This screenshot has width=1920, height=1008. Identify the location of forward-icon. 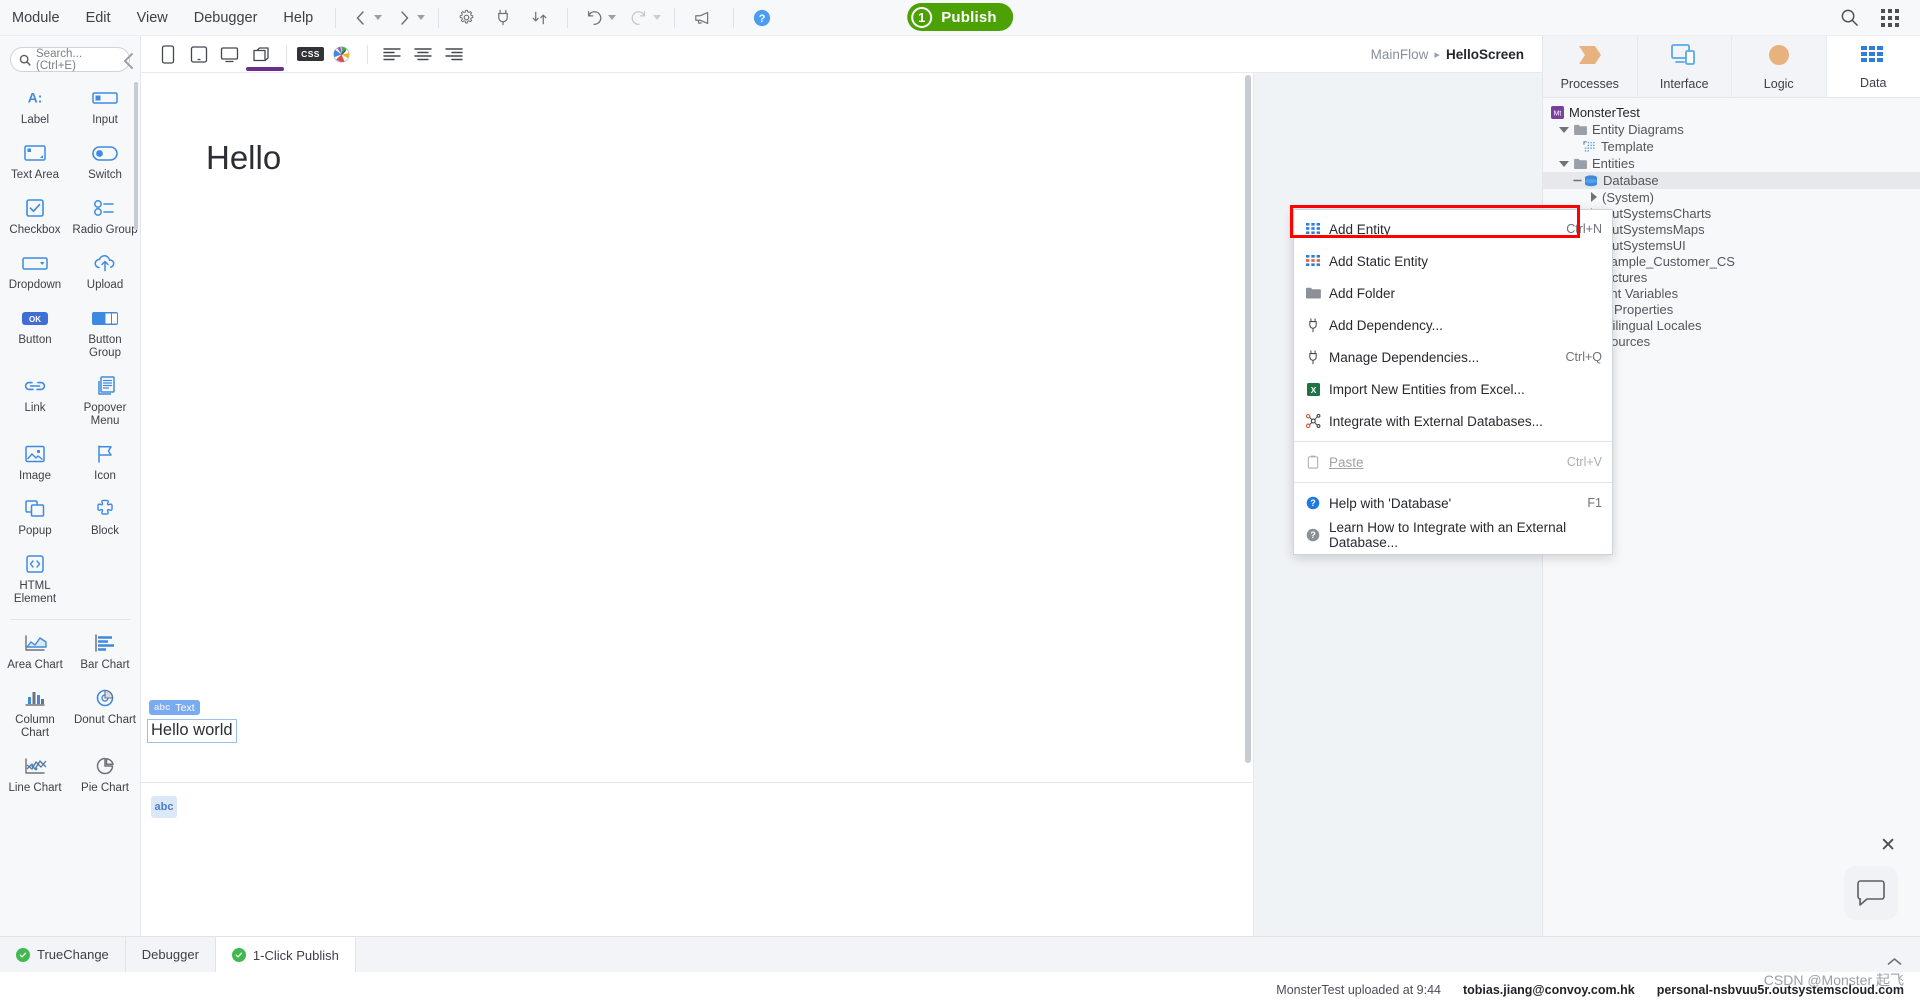
(399, 18).